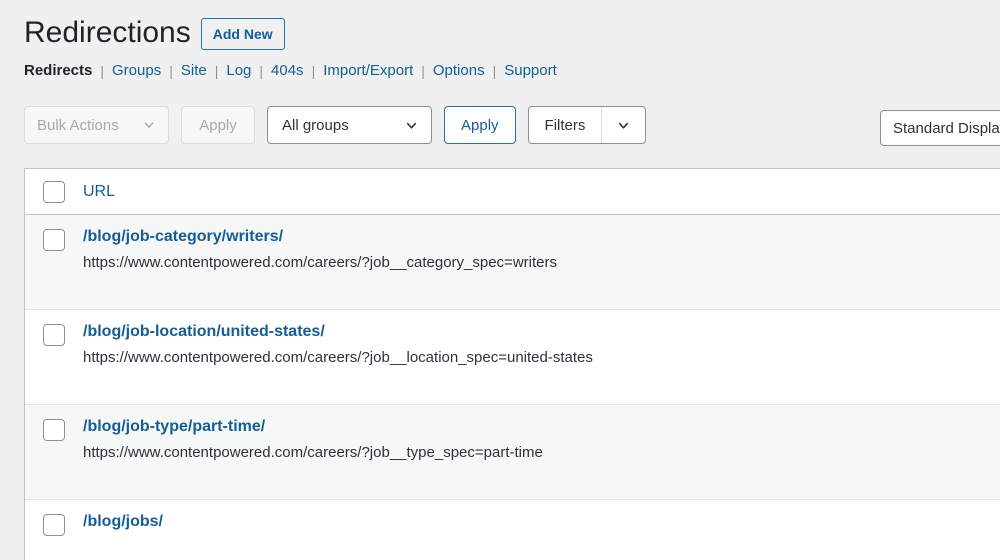 The height and width of the screenshot is (560, 1000). I want to click on row-source-url-link: /blog/job-type/part-time/, so click(541, 427).